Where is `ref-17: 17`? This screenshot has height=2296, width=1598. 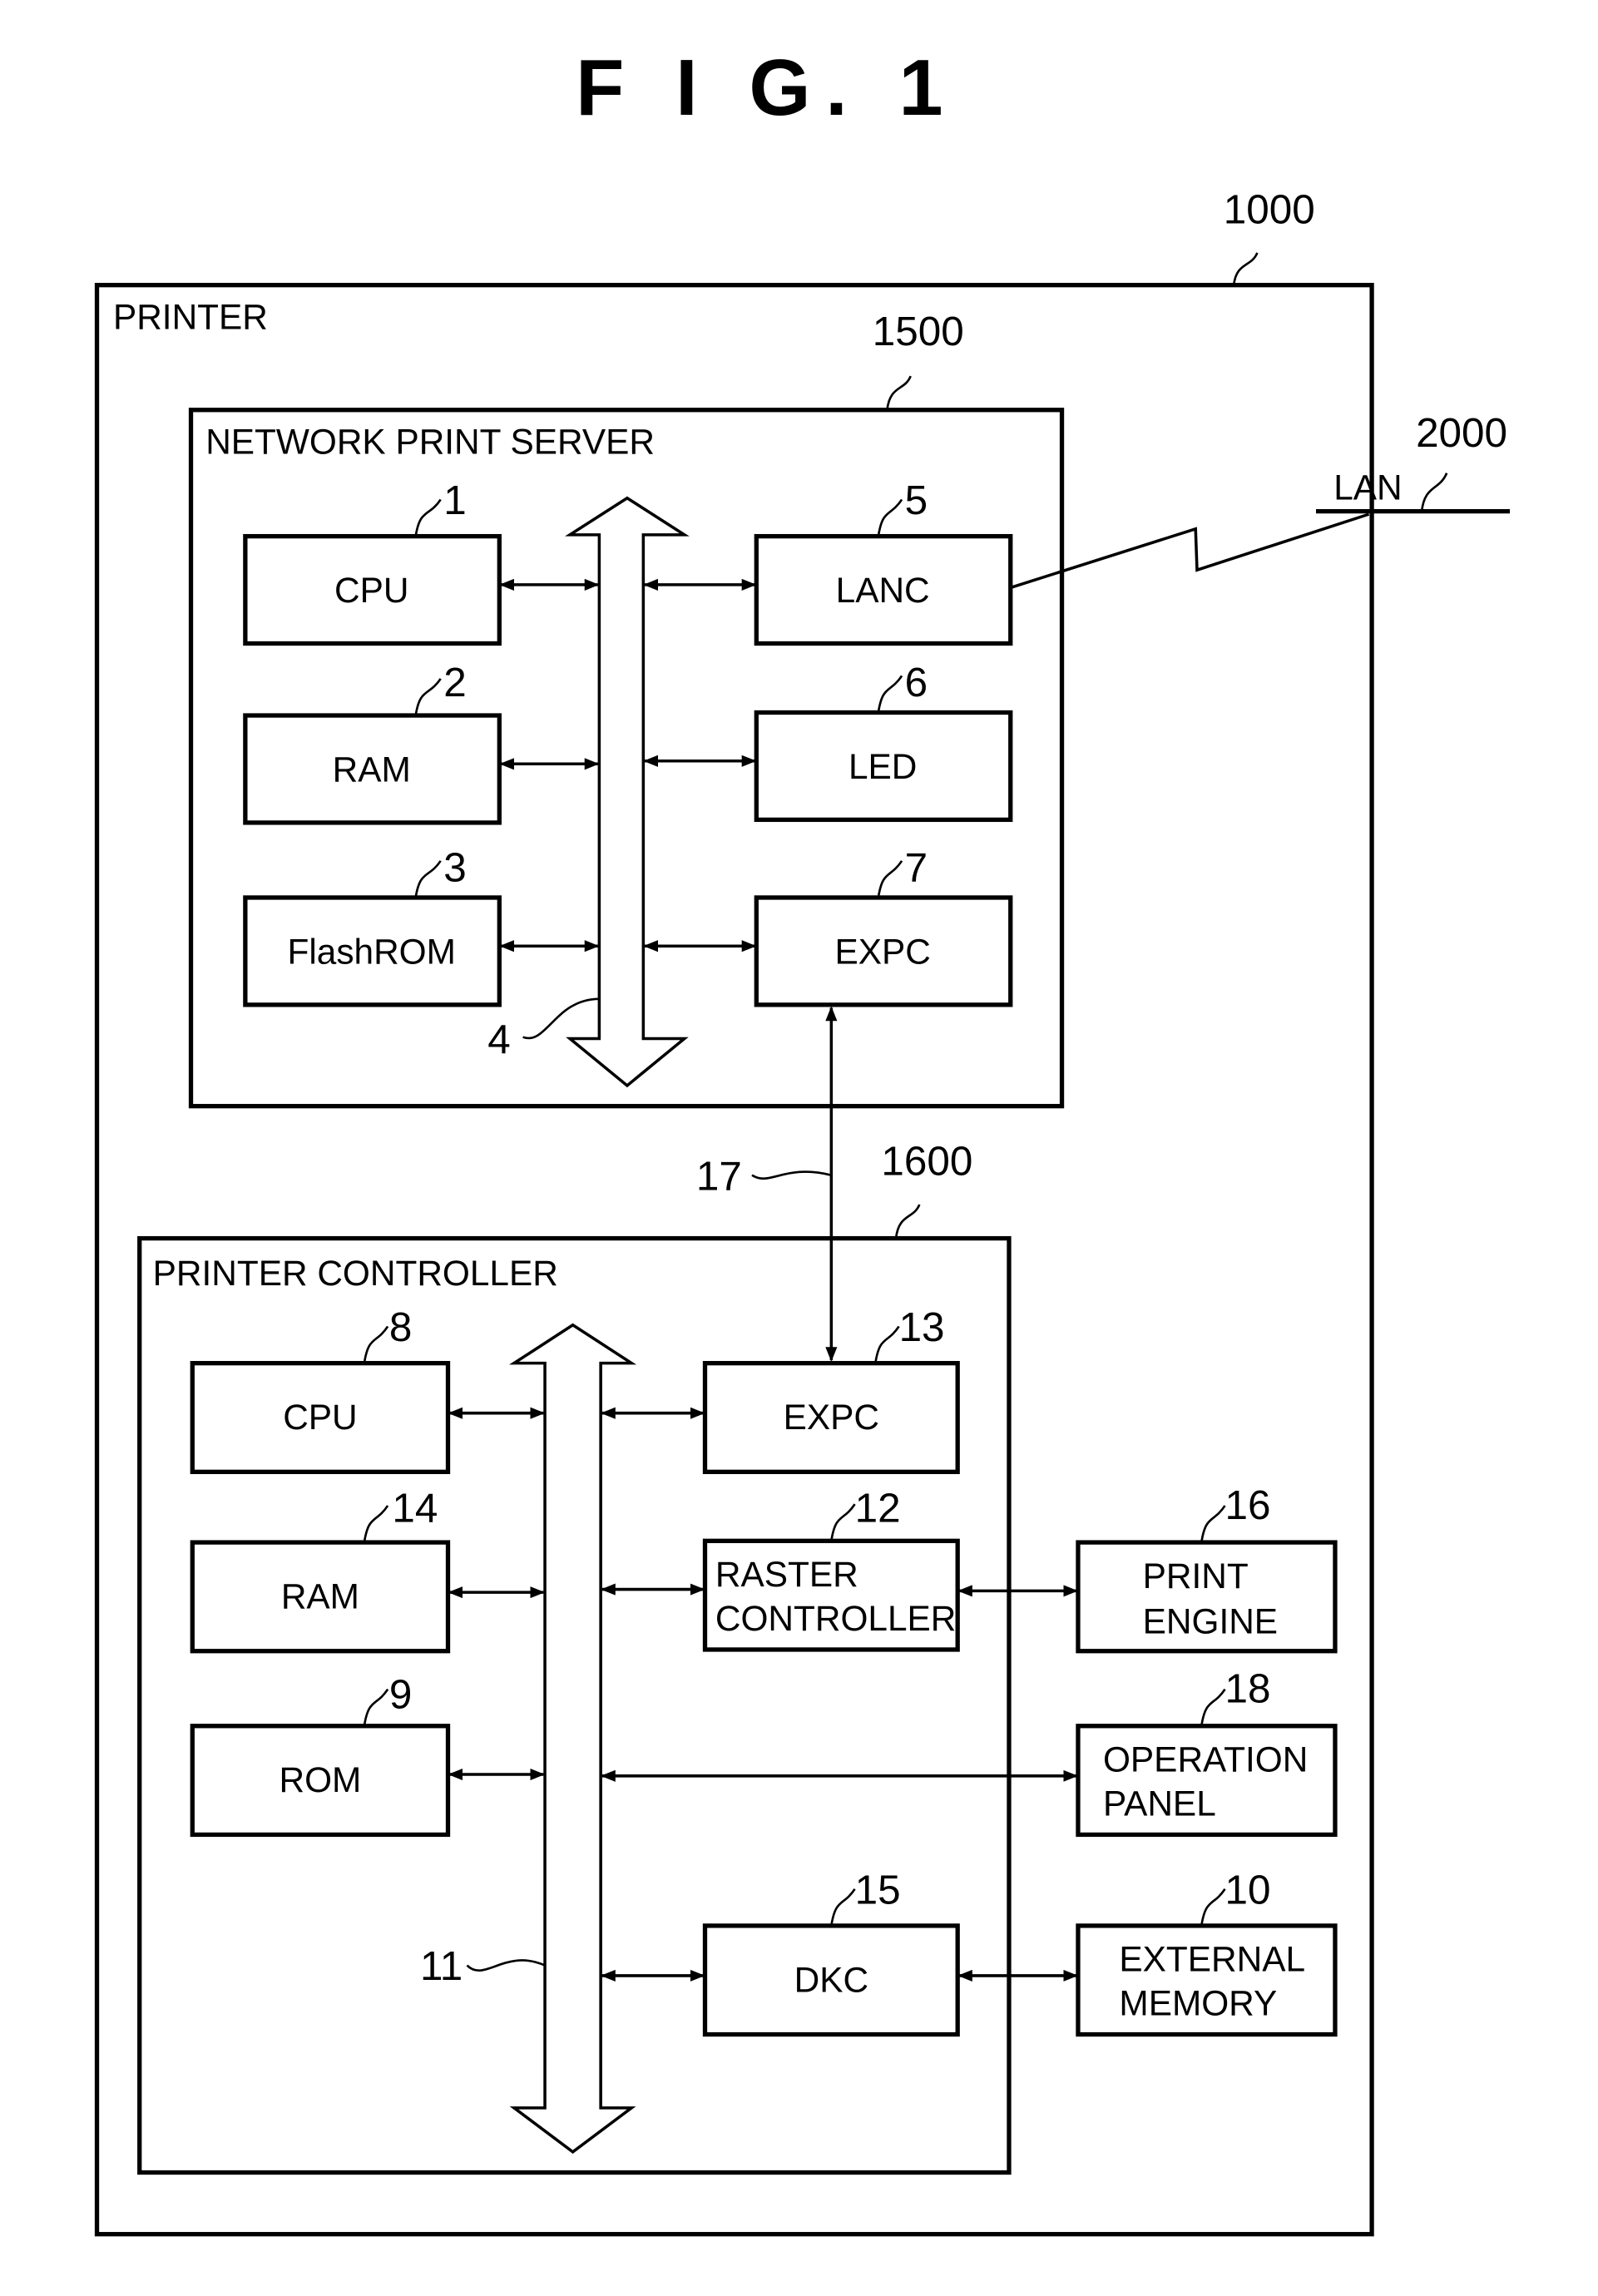
ref-17: 17 is located at coordinates (719, 1176).